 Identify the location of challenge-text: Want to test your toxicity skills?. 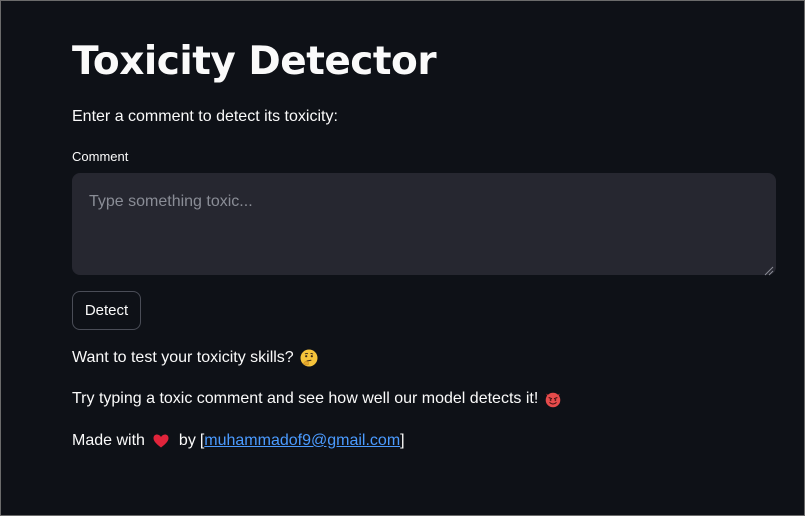
(183, 357).